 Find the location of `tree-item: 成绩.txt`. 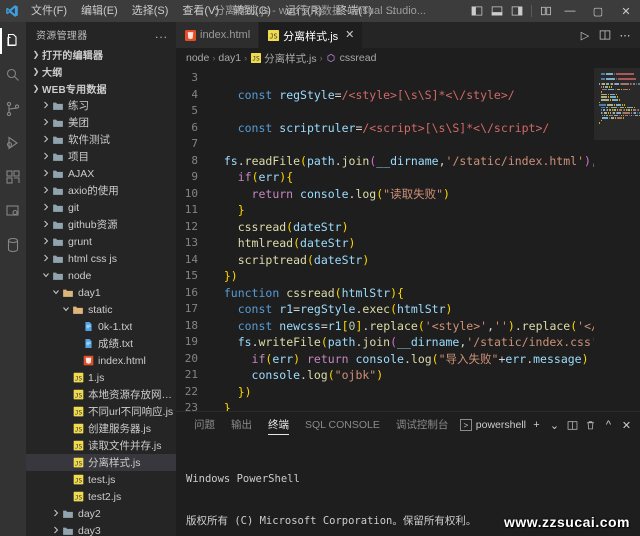

tree-item: 成绩.txt is located at coordinates (101, 343).